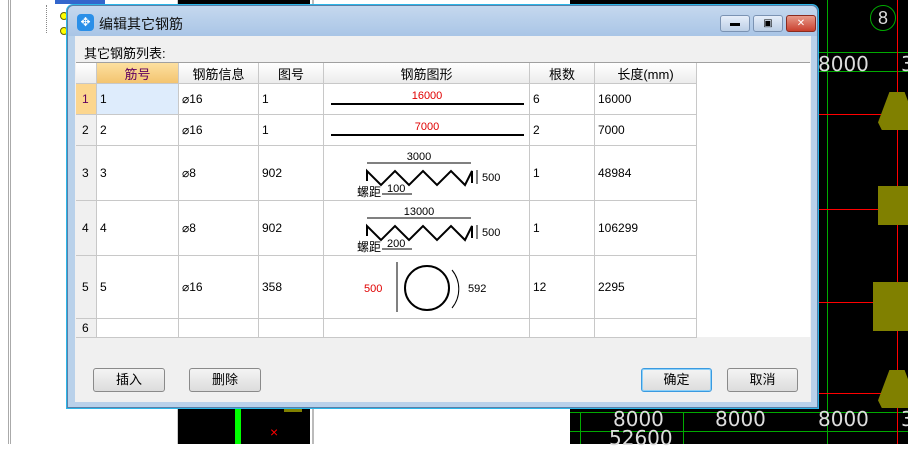  Describe the element at coordinates (762, 380) in the screenshot. I see `cancel-button: 取消` at that location.